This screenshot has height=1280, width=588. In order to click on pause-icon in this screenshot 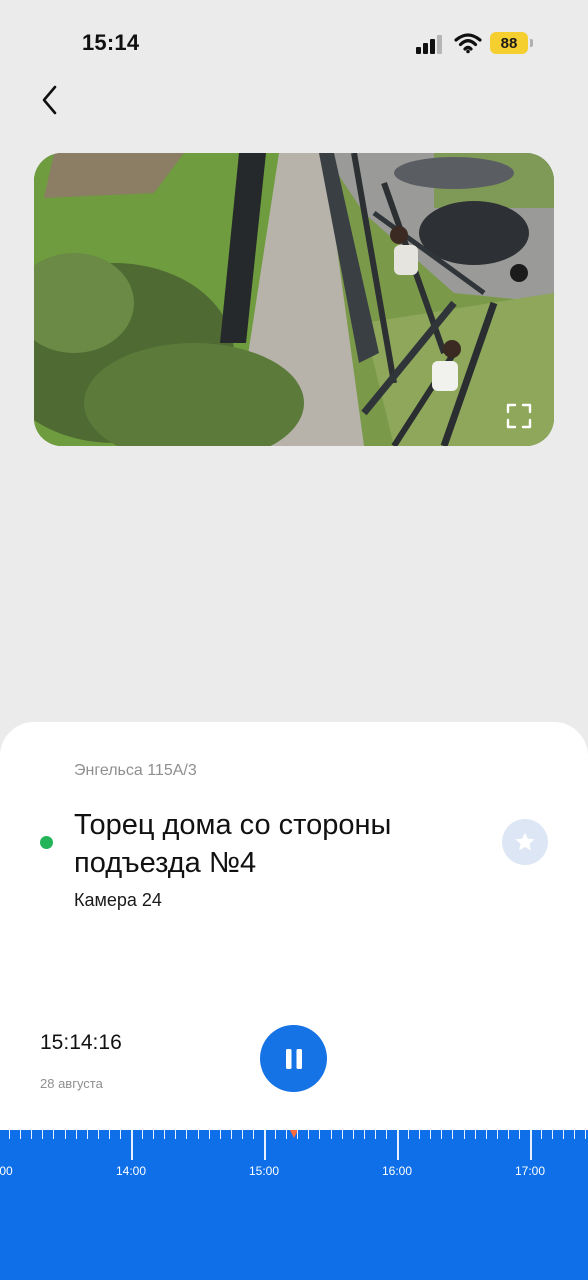, I will do `click(293, 1058)`.